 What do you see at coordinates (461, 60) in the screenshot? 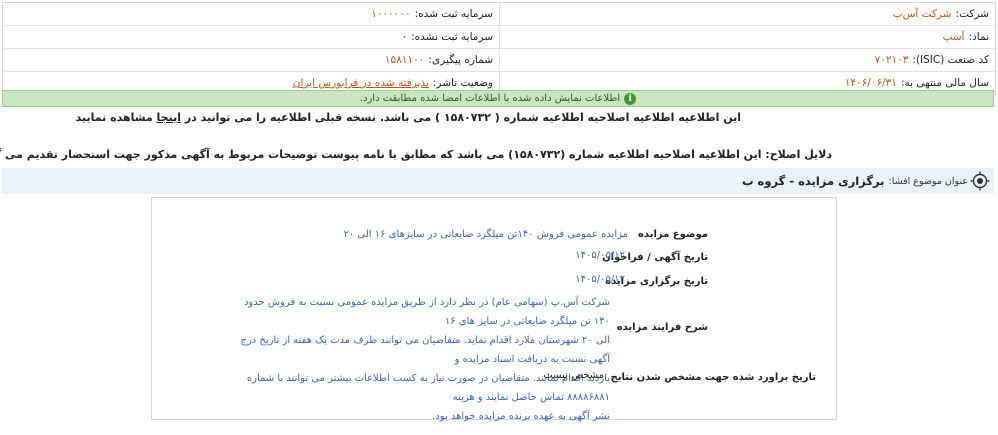
I see `tracking-label: شماره پیگیری:` at bounding box center [461, 60].